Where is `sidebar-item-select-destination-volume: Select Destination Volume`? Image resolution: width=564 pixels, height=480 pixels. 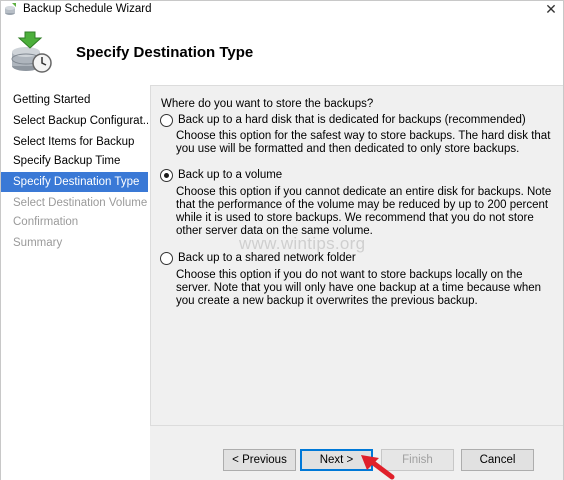 sidebar-item-select-destination-volume: Select Destination Volume is located at coordinates (80, 203).